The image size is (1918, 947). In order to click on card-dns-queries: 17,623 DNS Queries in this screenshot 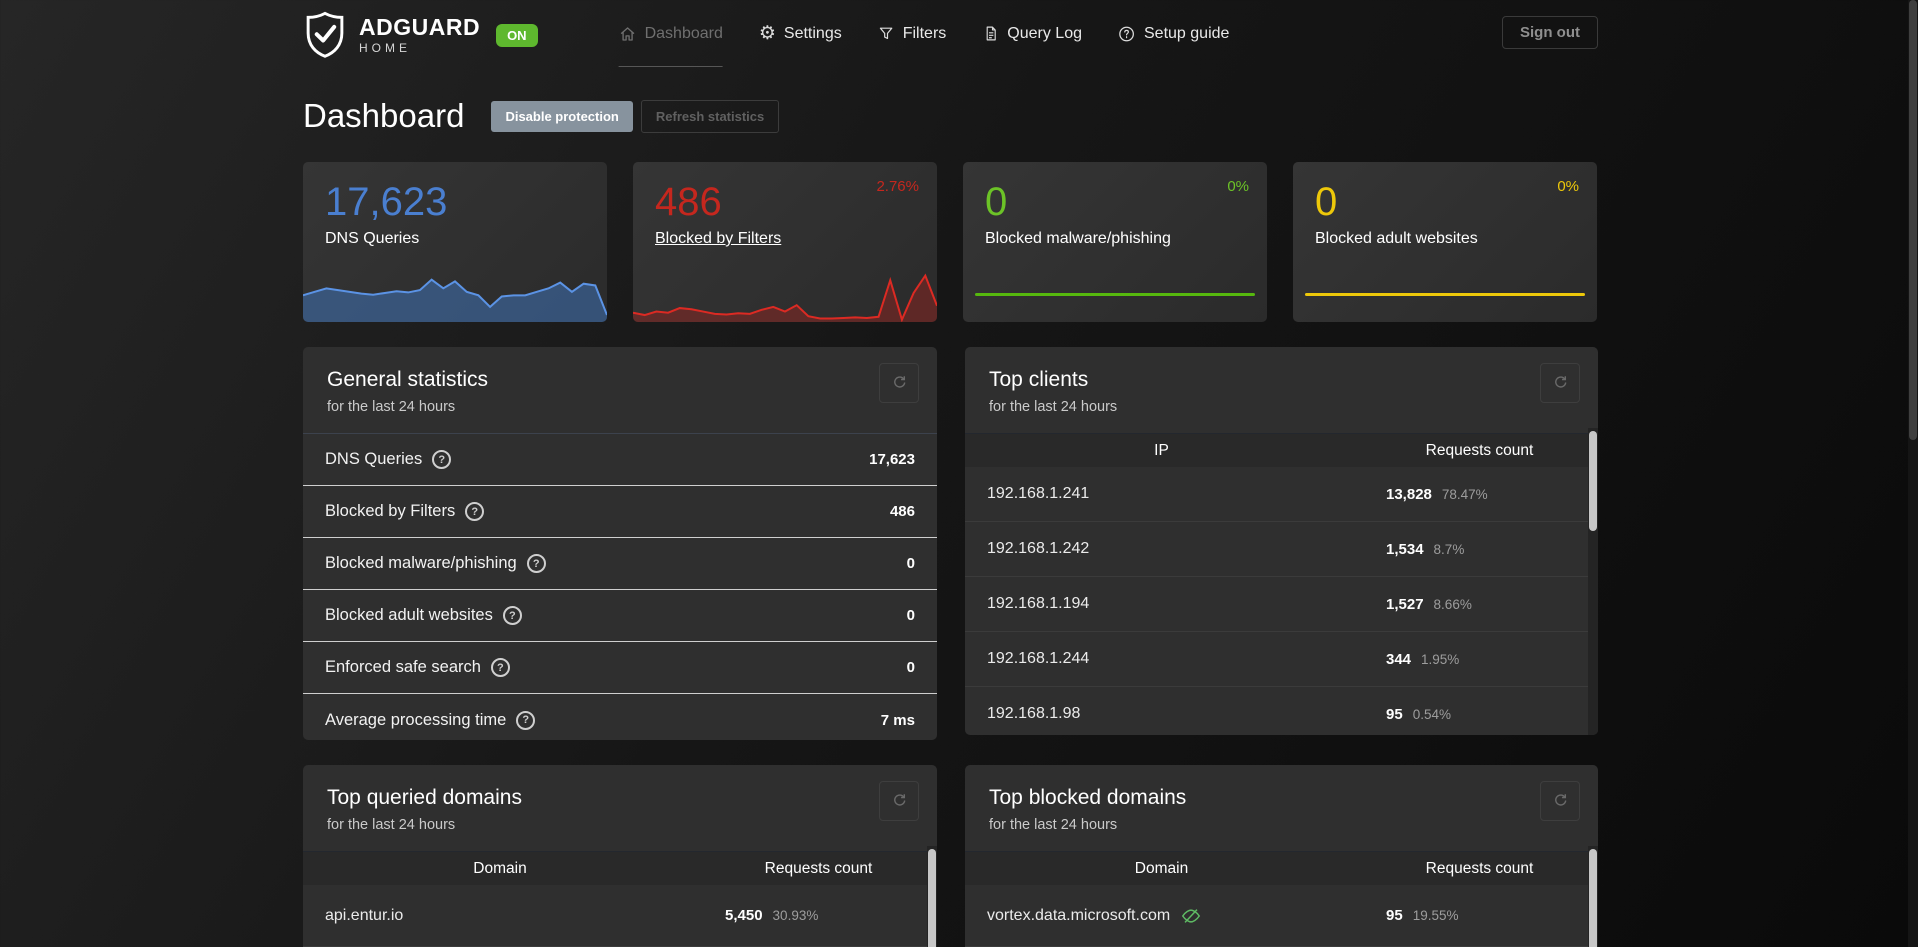, I will do `click(455, 242)`.